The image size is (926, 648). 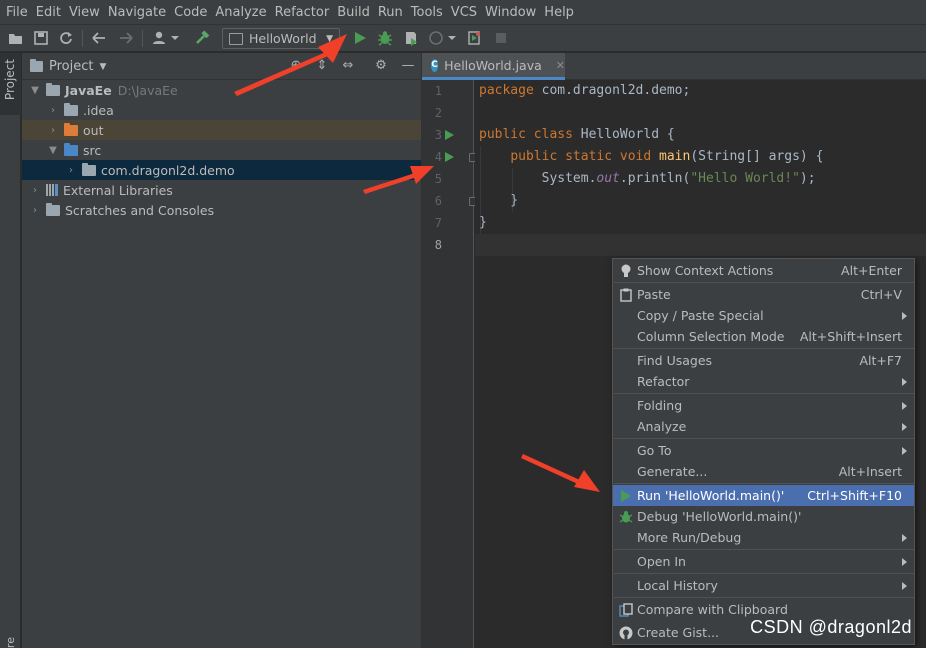 I want to click on line-number: 8, so click(x=438, y=245).